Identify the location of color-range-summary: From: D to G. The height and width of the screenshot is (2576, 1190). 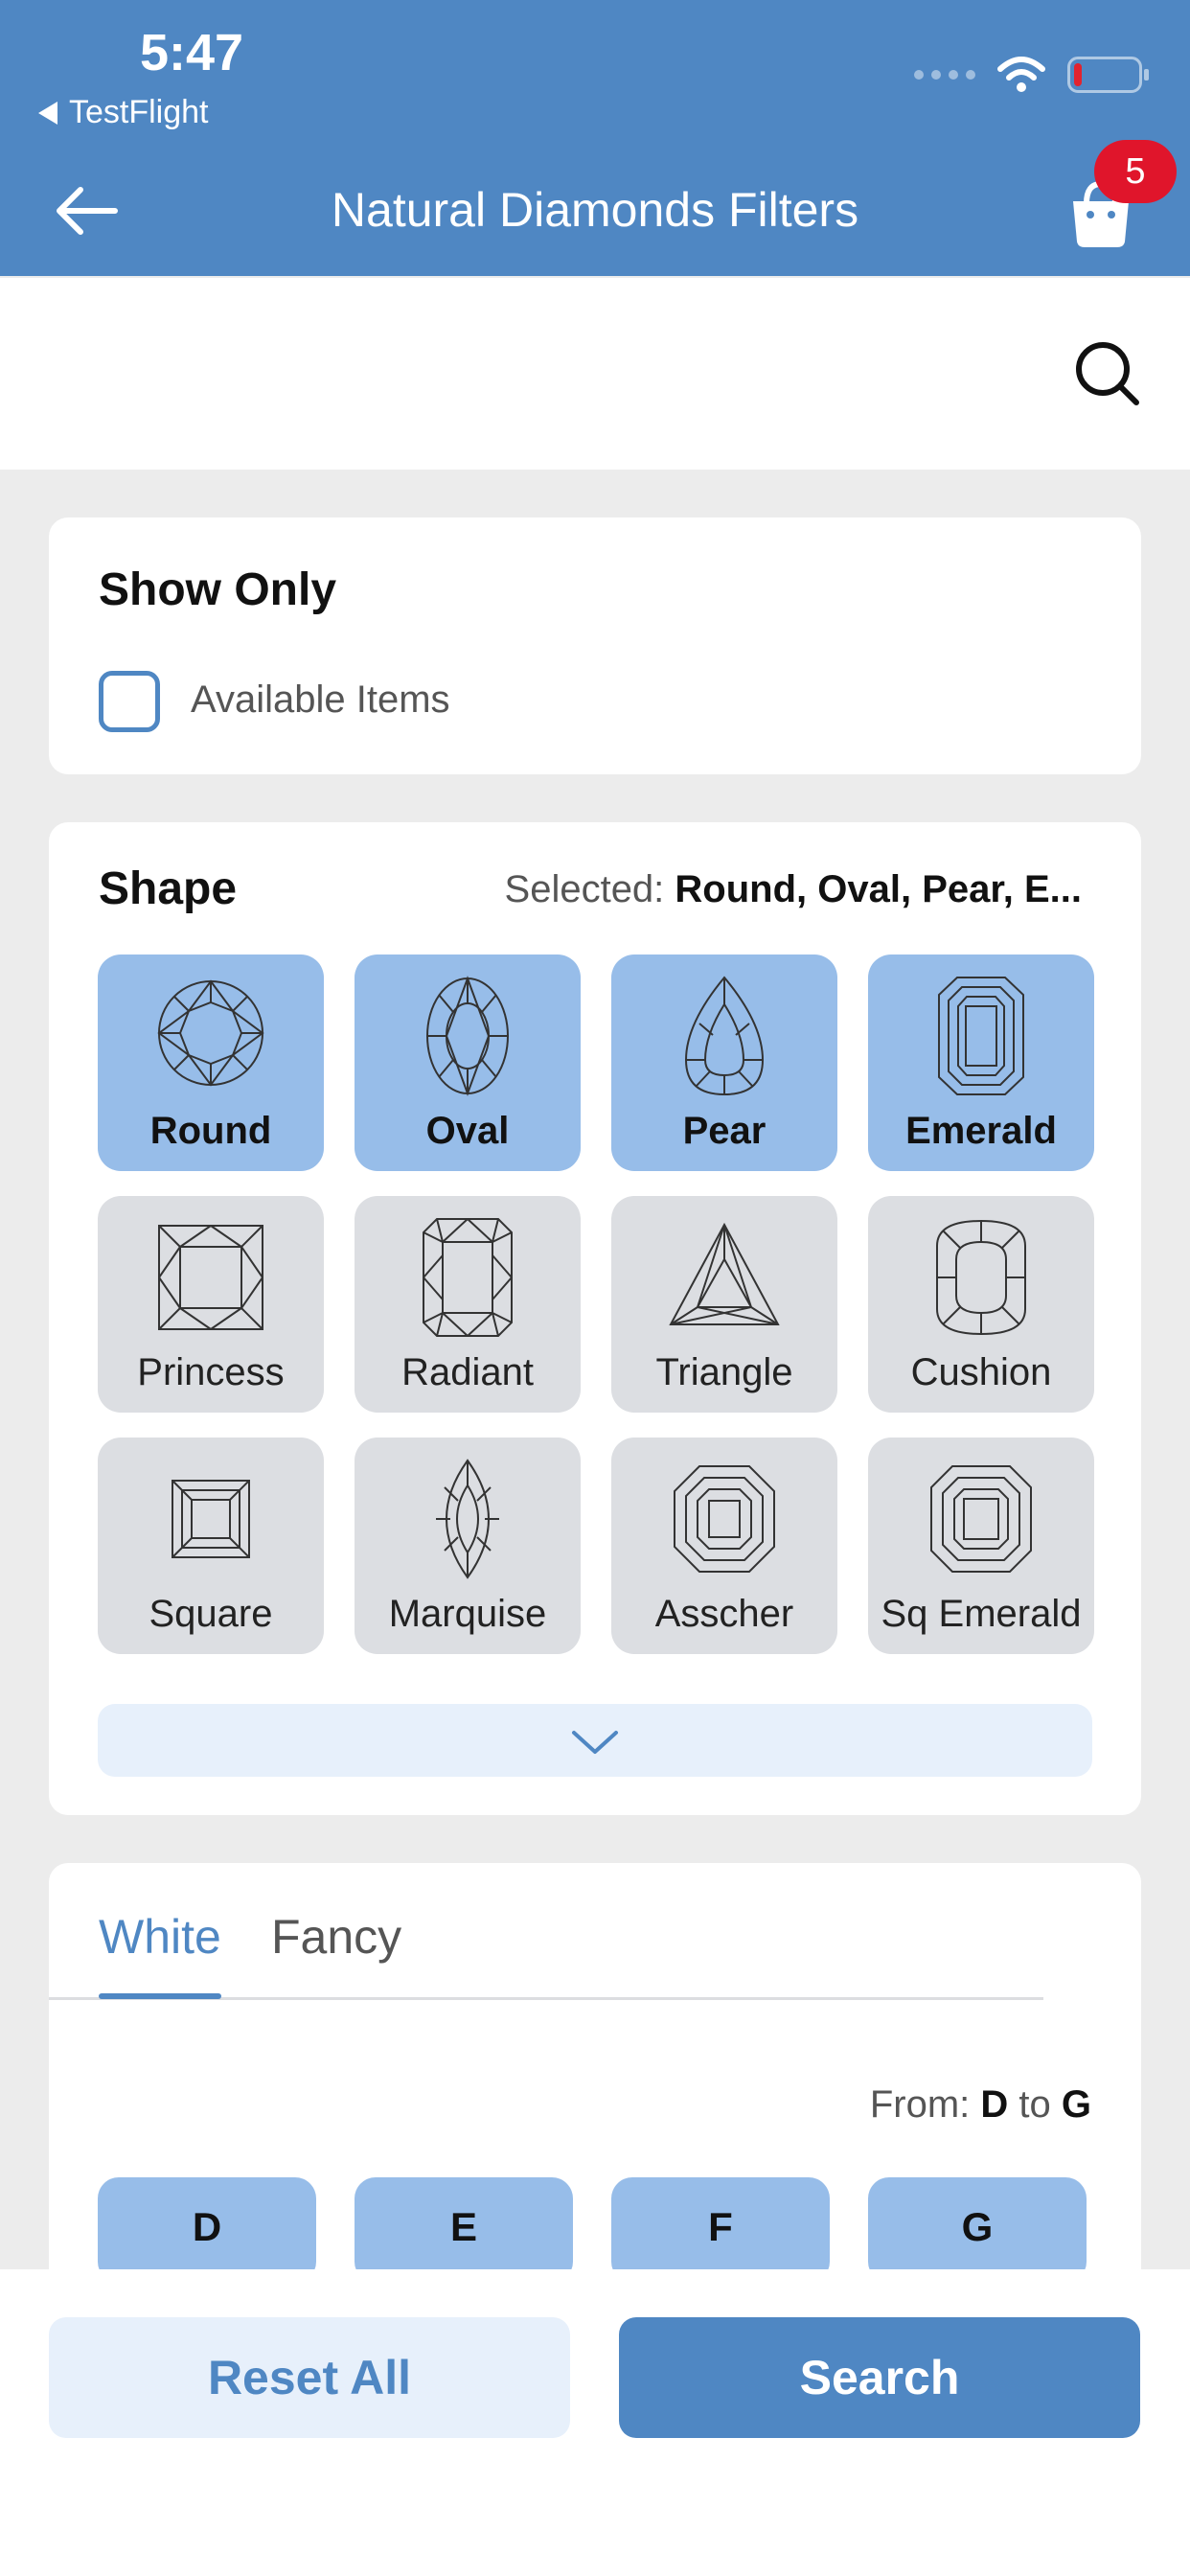
(981, 2105).